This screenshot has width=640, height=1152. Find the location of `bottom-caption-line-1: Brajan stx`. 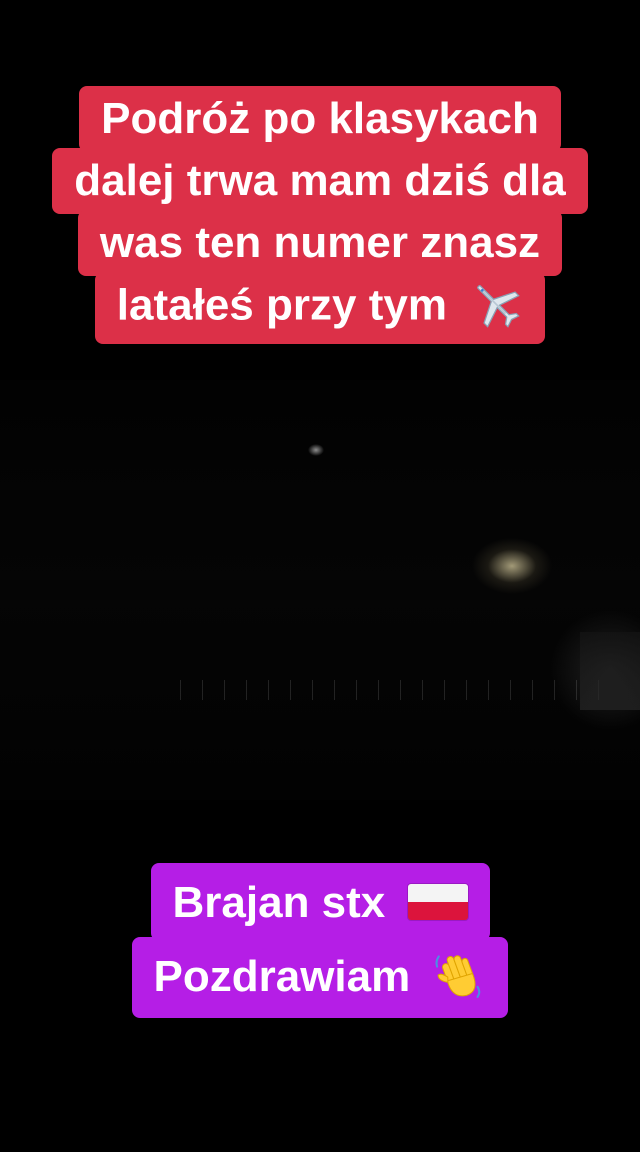

bottom-caption-line-1: Brajan stx is located at coordinates (320, 902).